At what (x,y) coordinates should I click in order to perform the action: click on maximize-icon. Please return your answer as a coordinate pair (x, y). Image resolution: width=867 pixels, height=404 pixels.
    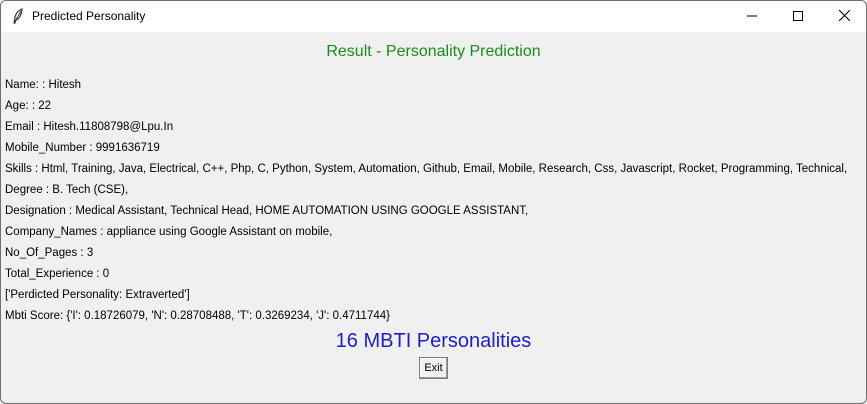
    Looking at the image, I should click on (798, 17).